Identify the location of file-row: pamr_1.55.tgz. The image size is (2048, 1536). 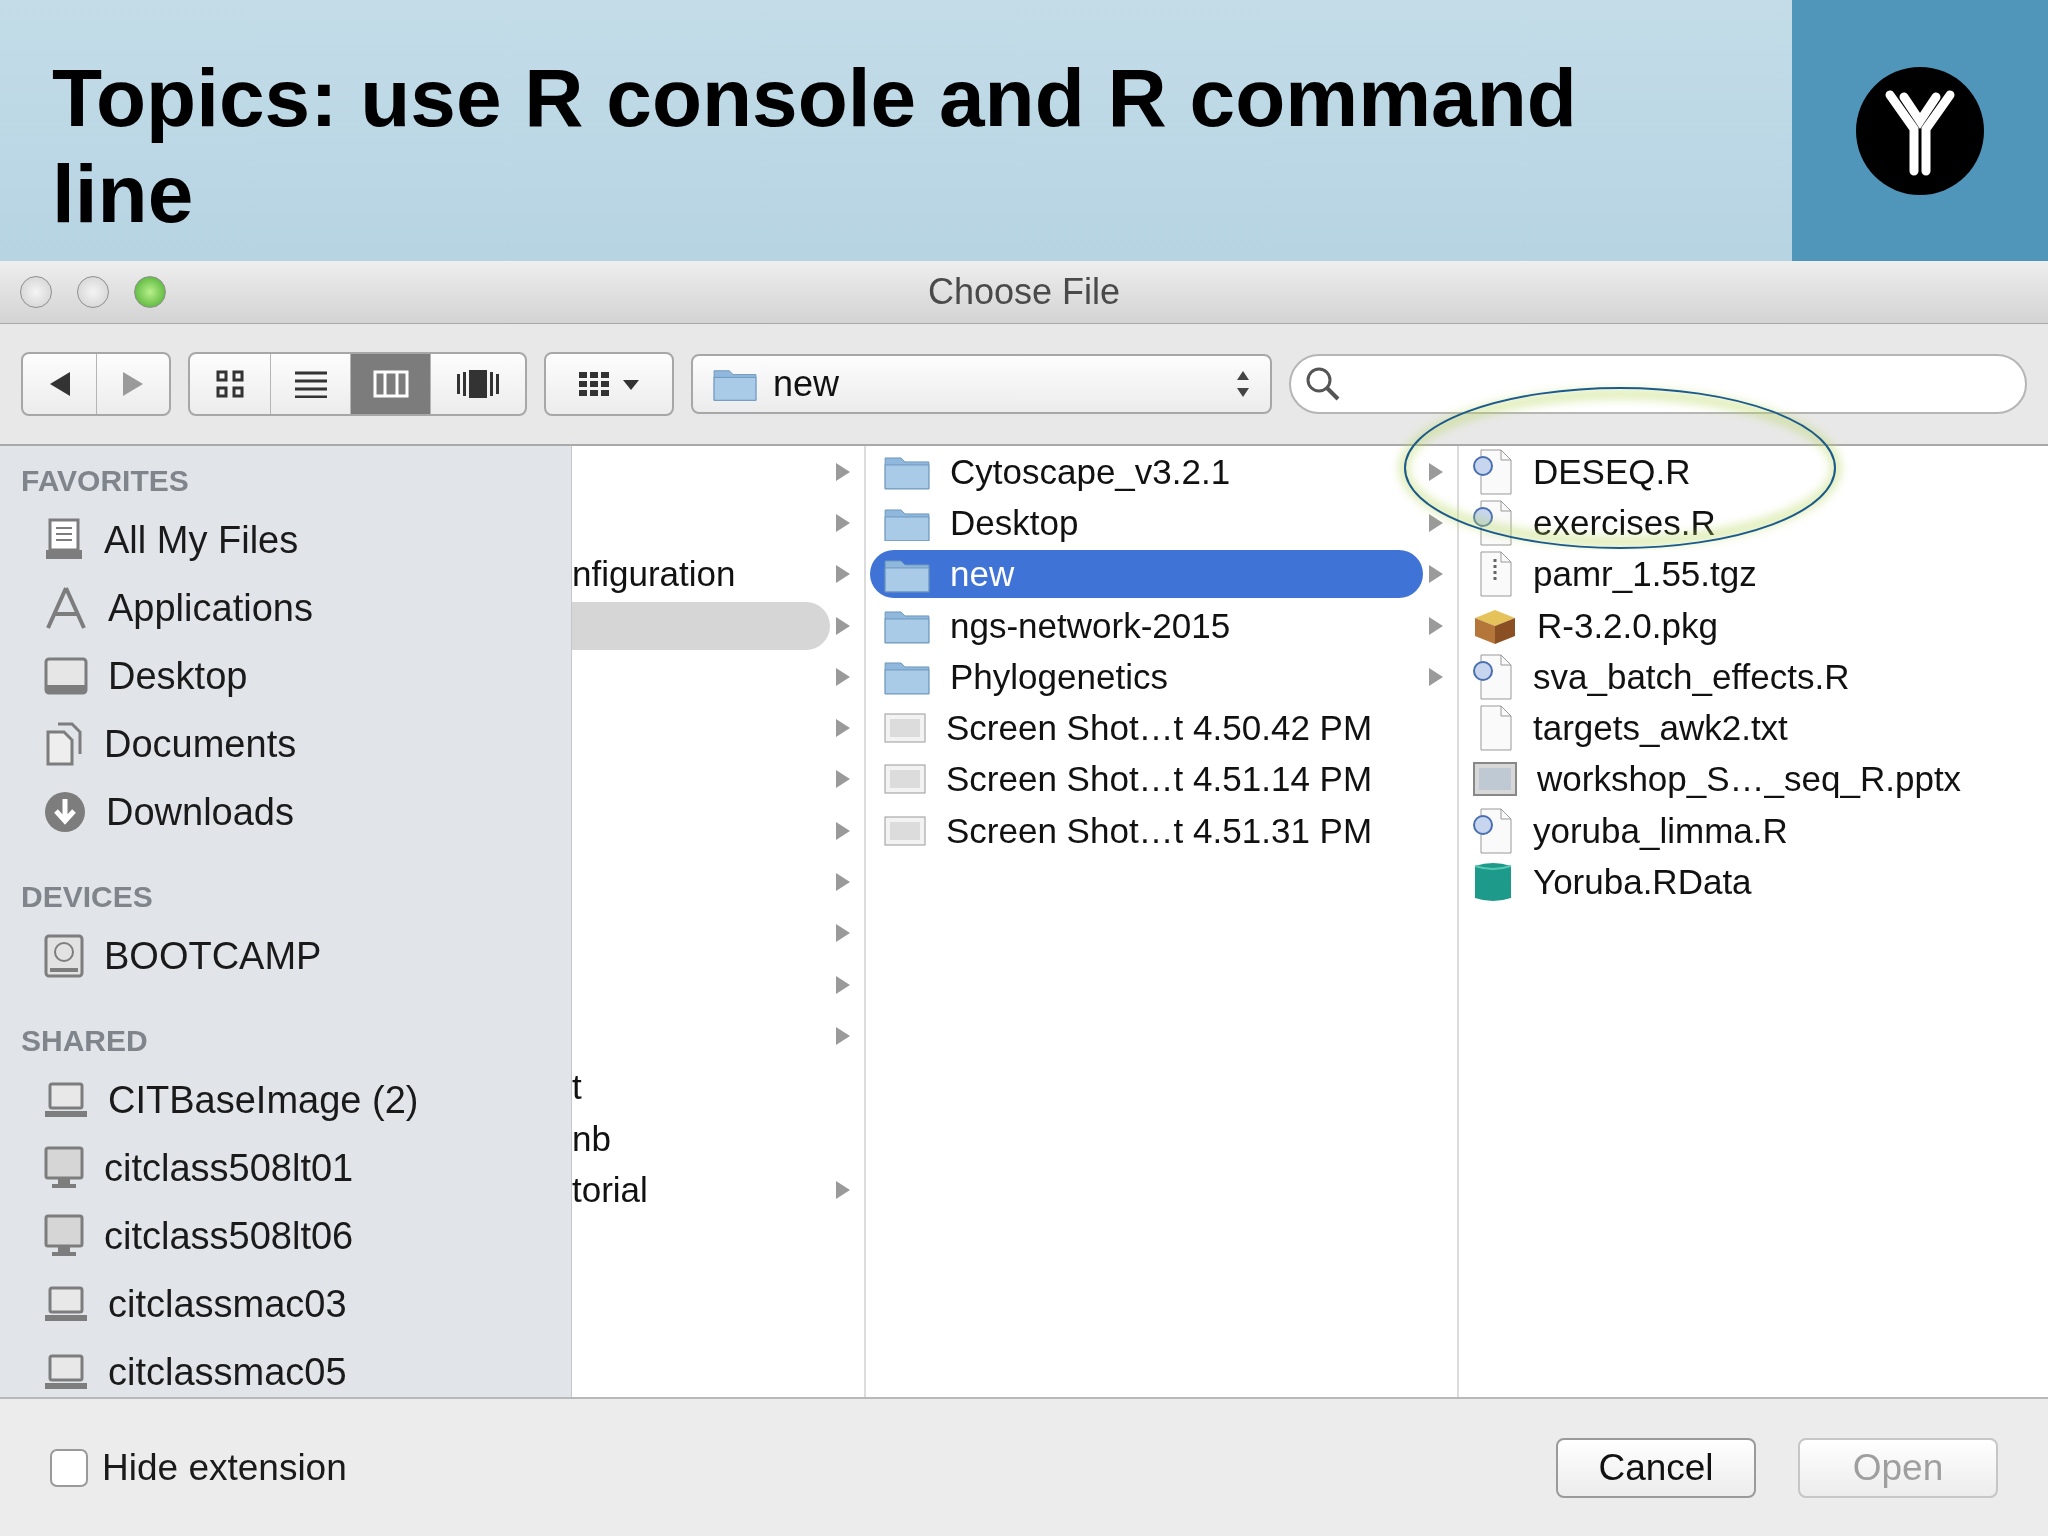
(1736, 574).